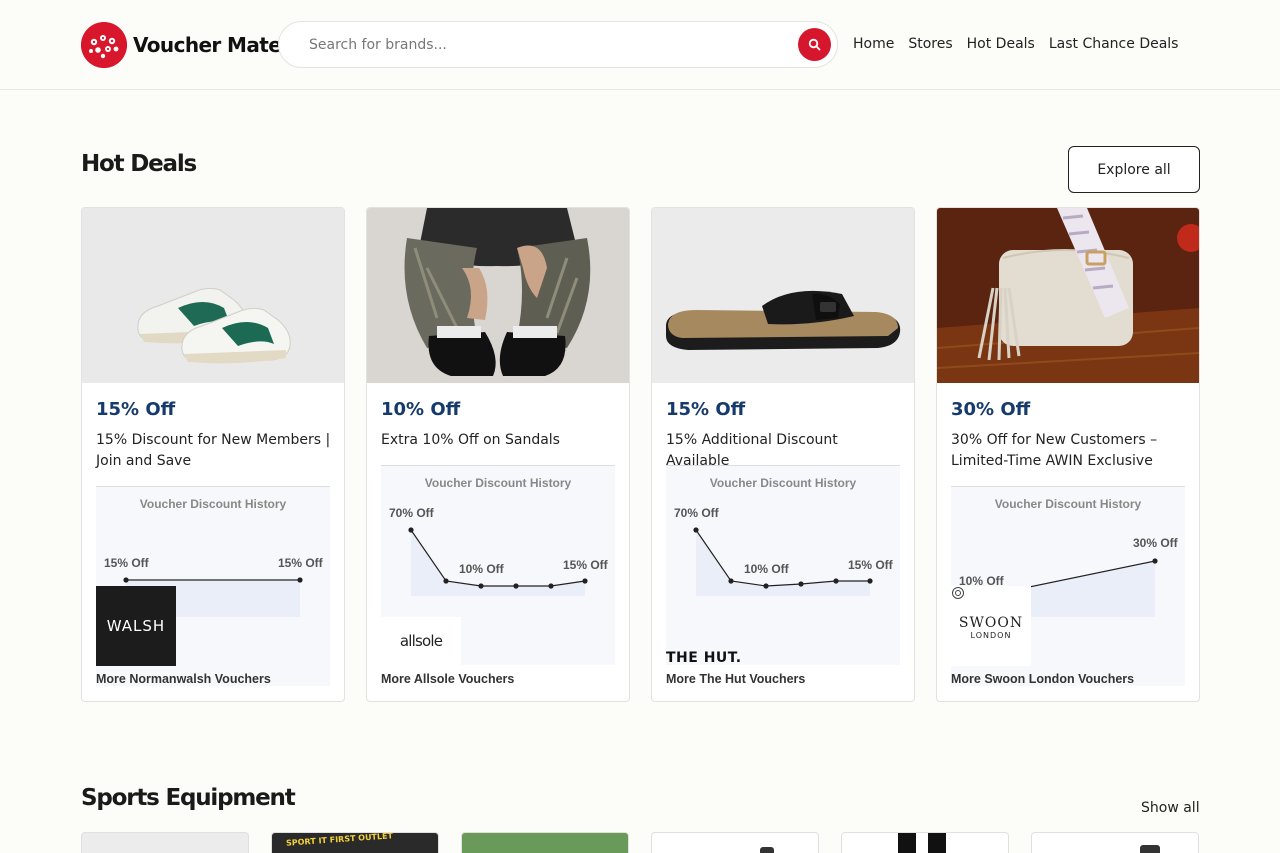 The width and height of the screenshot is (1280, 853). I want to click on search-icon, so click(814, 44).